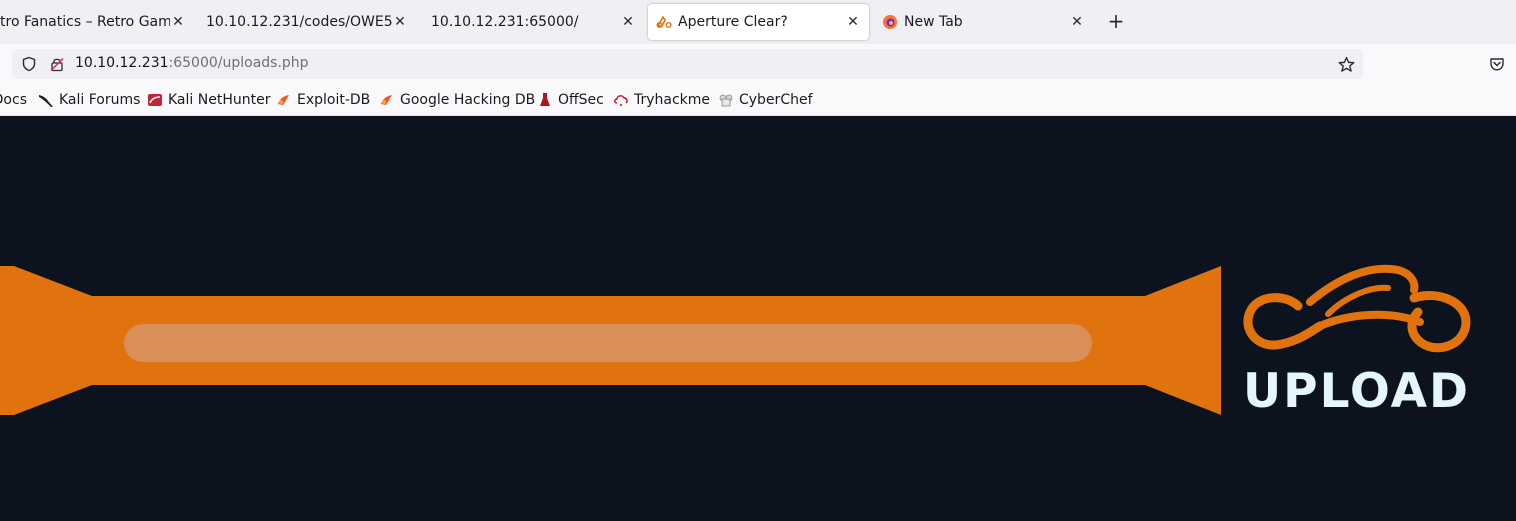  I want to click on new-tab-button: +, so click(1116, 21).